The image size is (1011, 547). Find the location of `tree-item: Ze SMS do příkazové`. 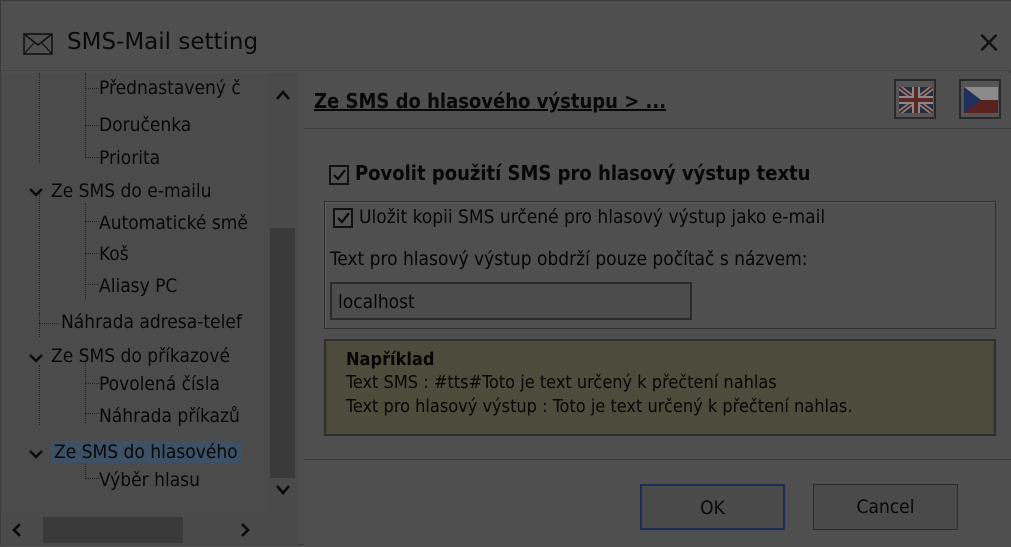

tree-item: Ze SMS do příkazové is located at coordinates (140, 356).